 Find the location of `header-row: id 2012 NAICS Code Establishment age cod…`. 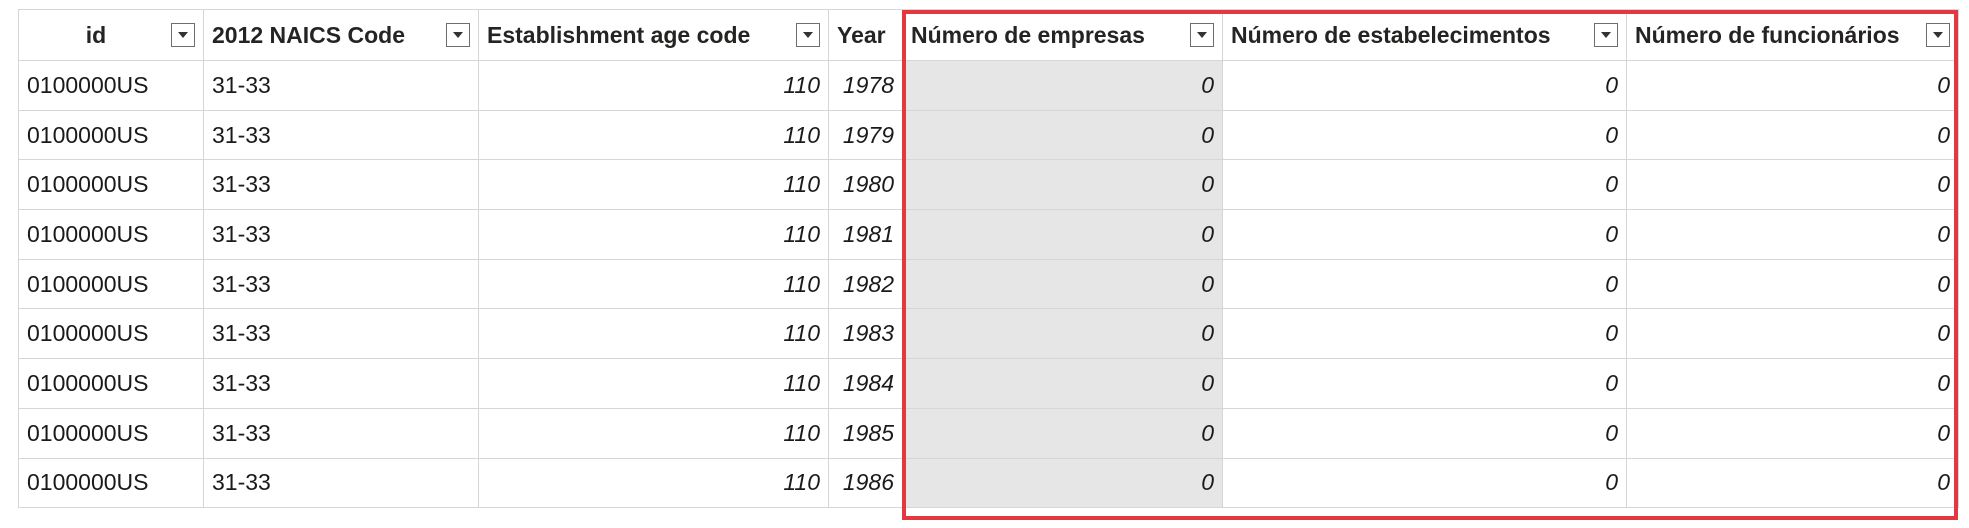

header-row: id 2012 NAICS Code Establishment age cod… is located at coordinates (988, 35).